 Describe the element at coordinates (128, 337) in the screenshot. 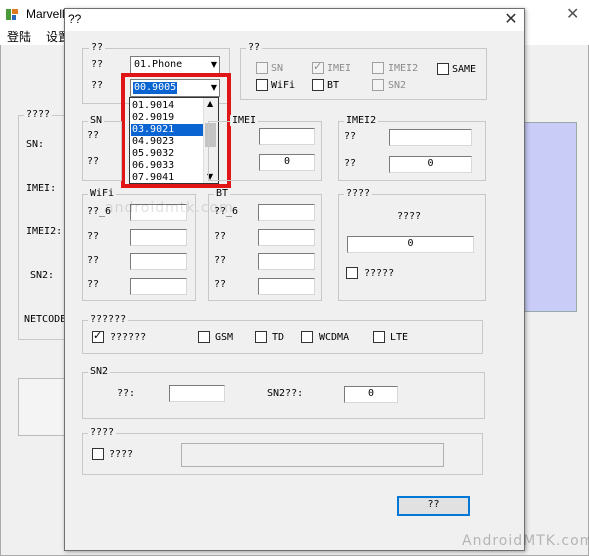

I see `network-all-label: ??????` at that location.